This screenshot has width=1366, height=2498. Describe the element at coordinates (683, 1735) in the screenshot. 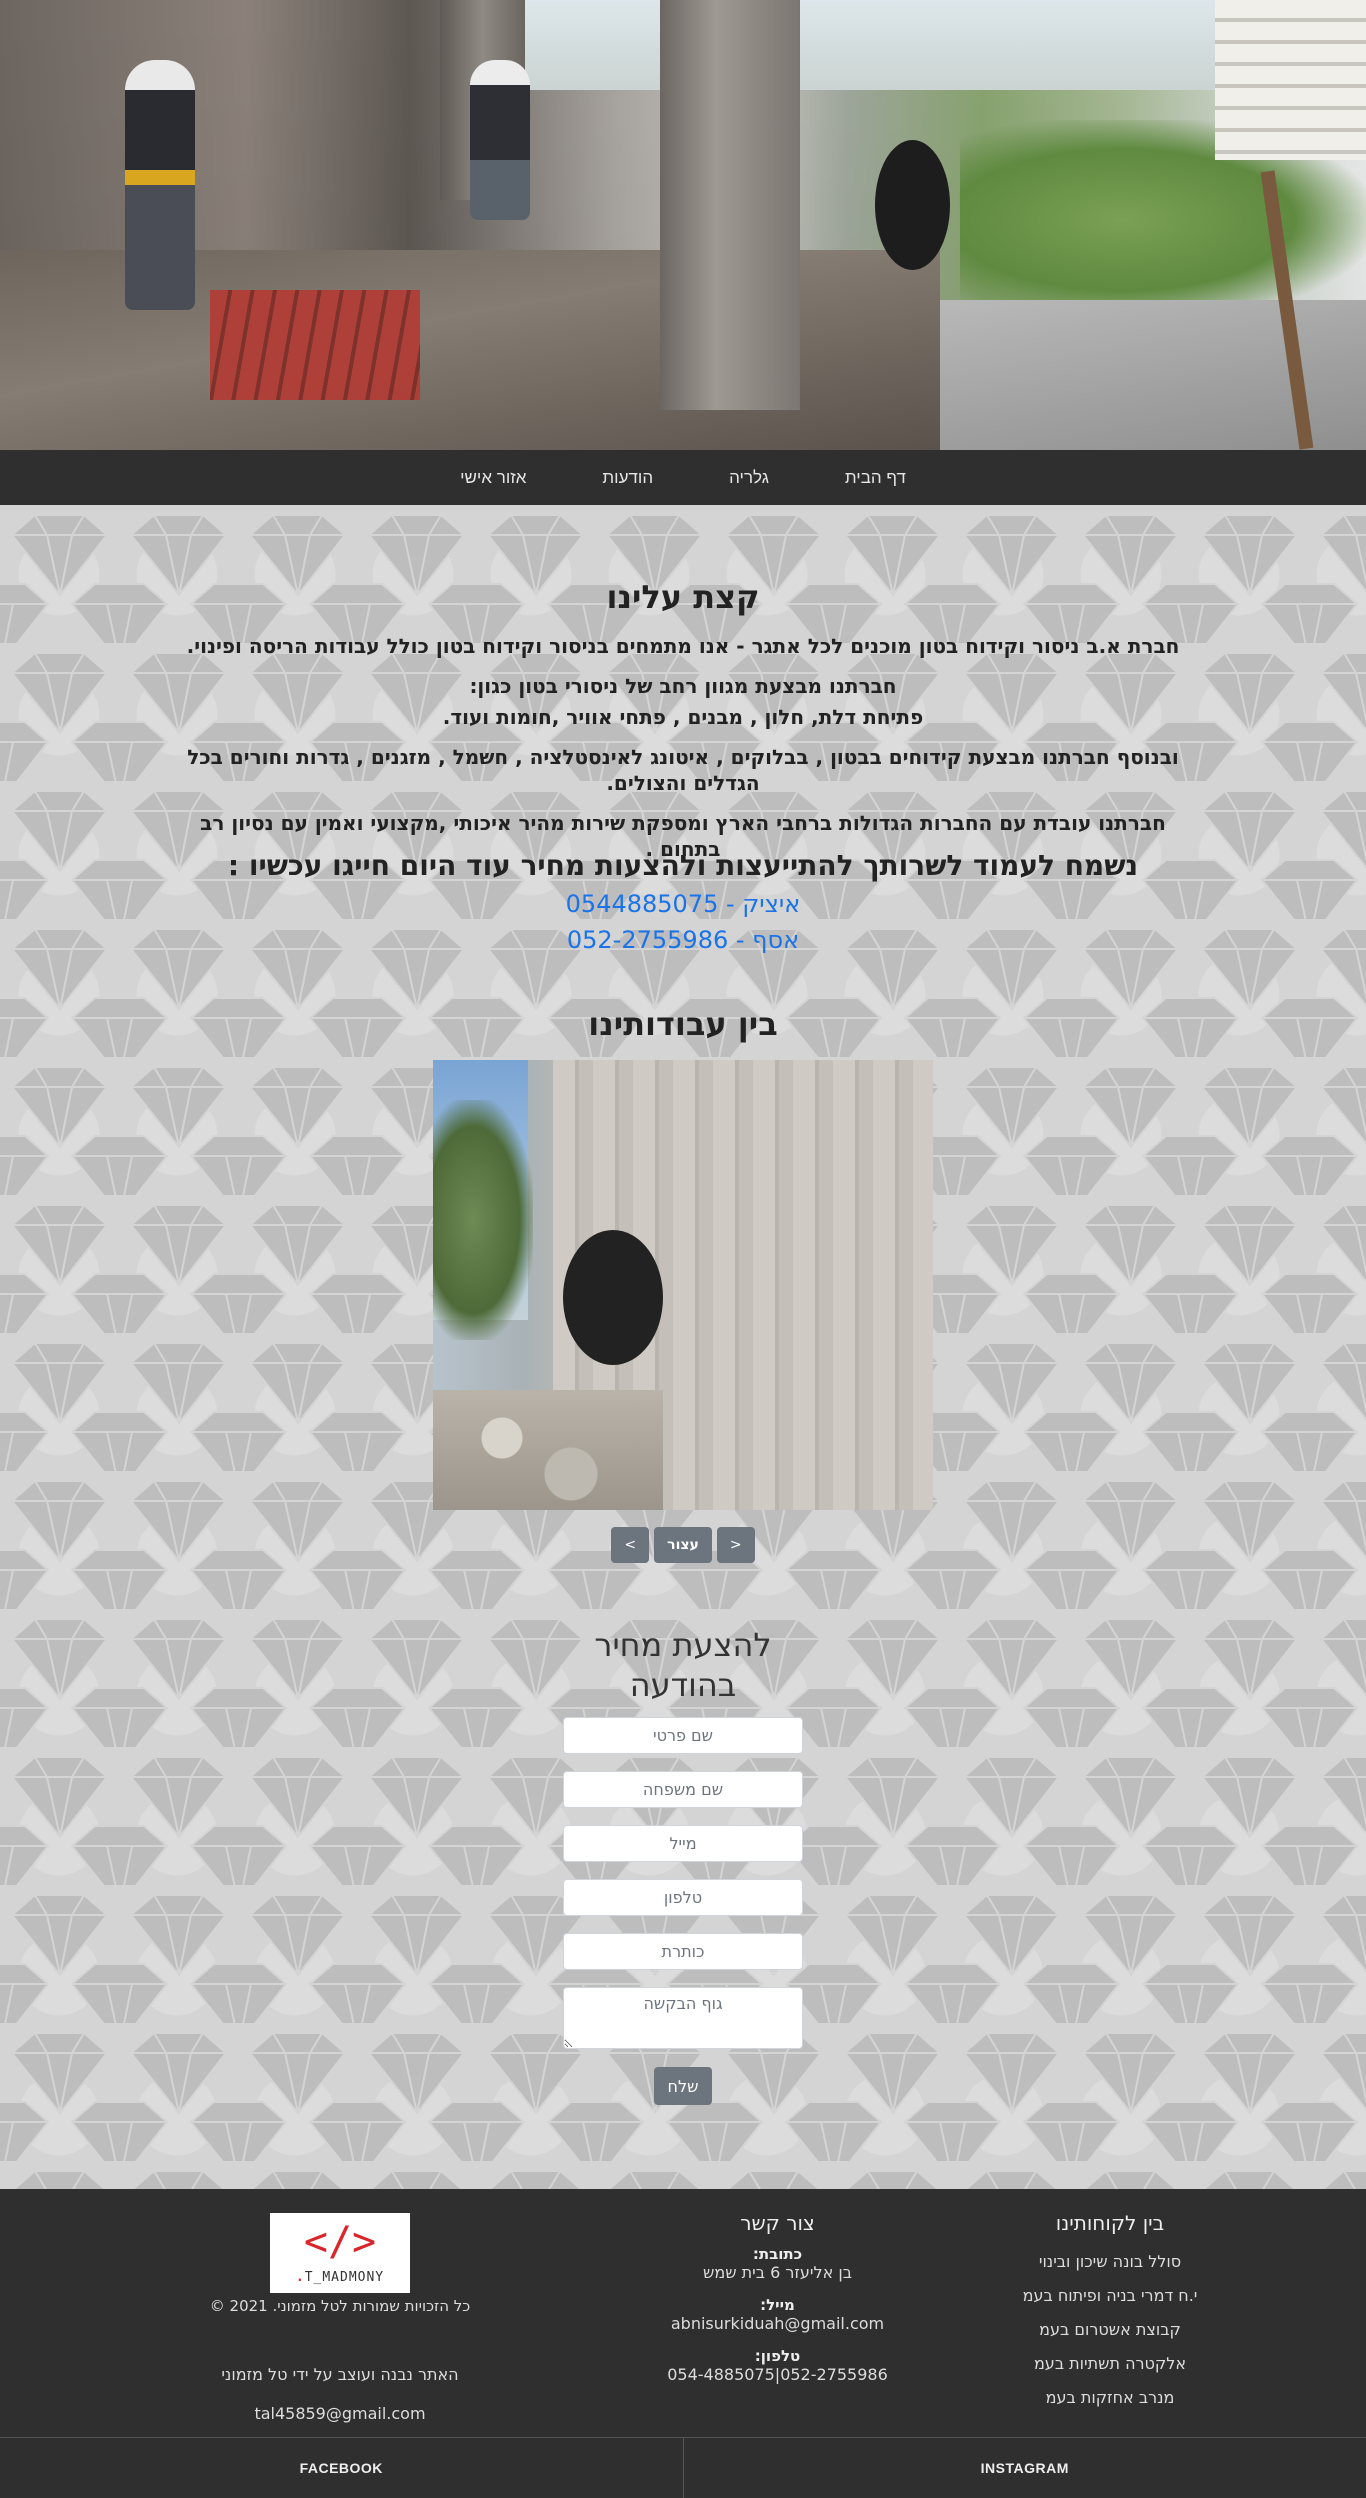

I see `first-name-input` at that location.